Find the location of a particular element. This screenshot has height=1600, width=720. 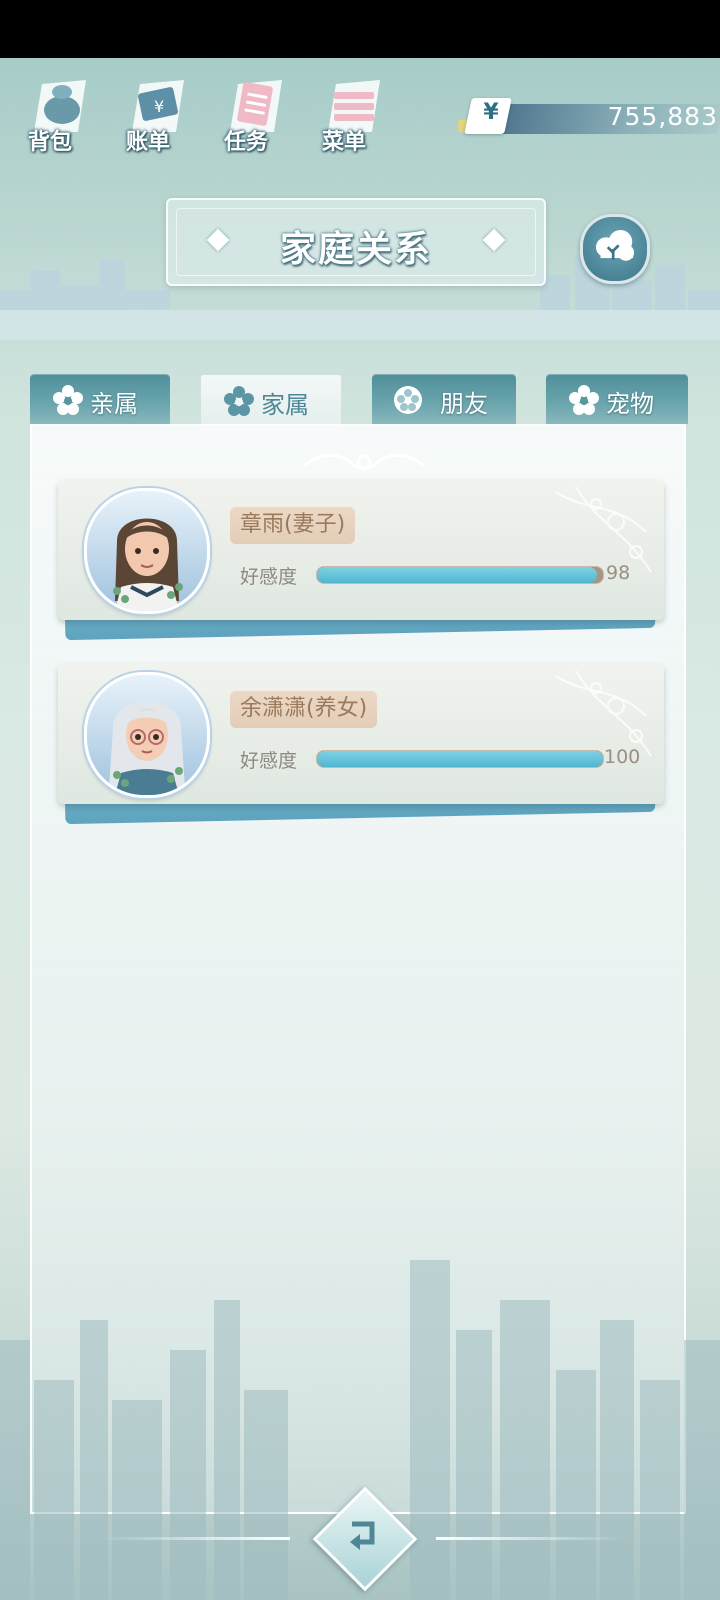

tab-friends: 朋友 is located at coordinates (444, 399).